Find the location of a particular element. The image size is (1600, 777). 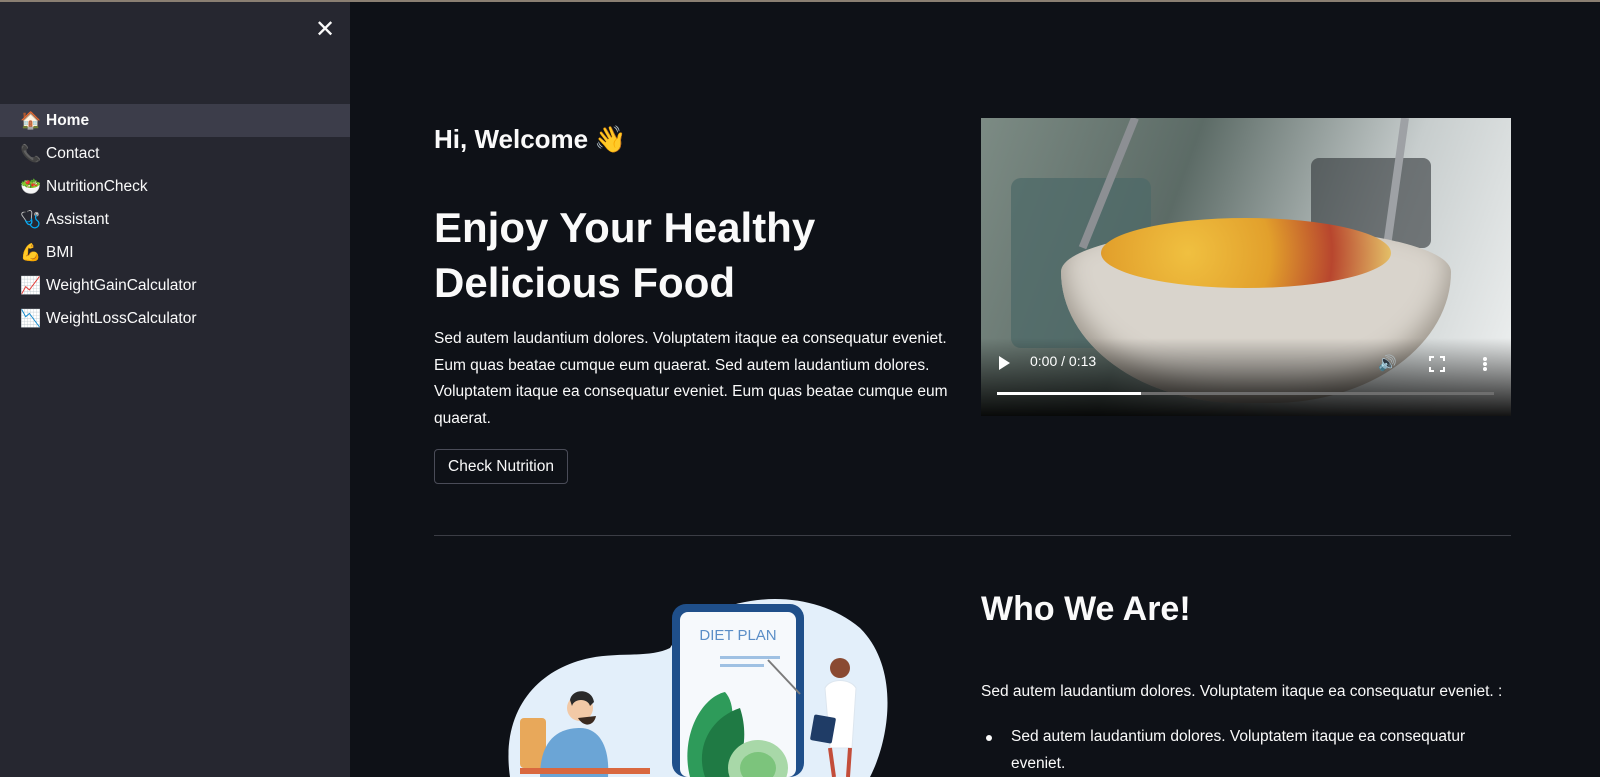

waving-hand-icon: 👋 is located at coordinates (610, 140).